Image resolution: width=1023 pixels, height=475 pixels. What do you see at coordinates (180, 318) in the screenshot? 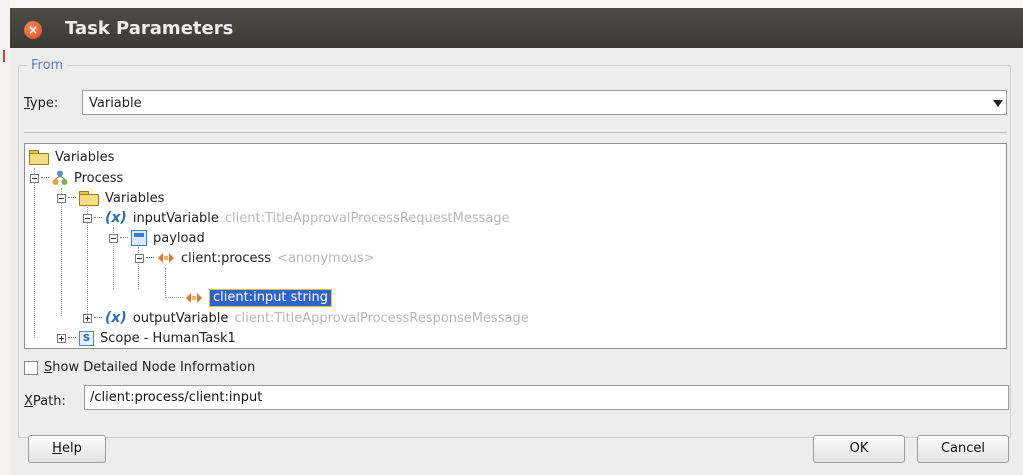
I see `tree-node-label: outputVariable` at bounding box center [180, 318].